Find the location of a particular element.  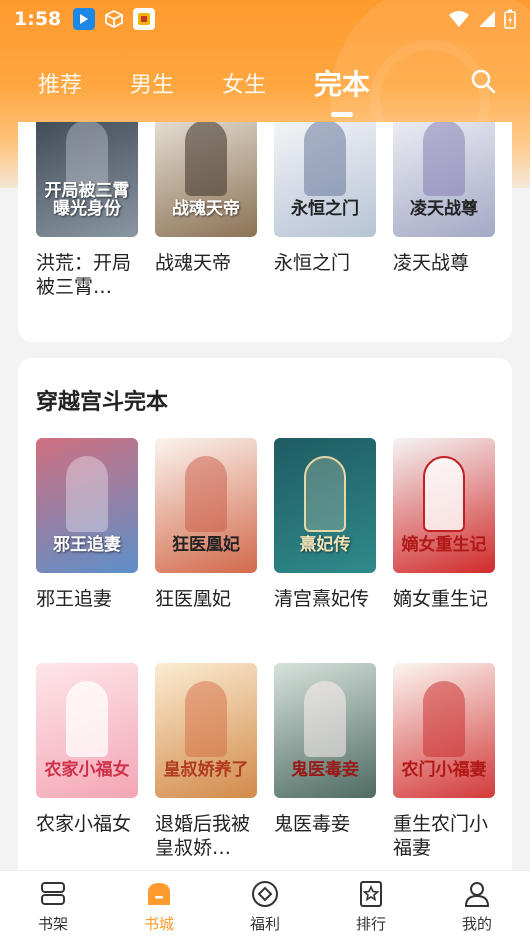

search-icon is located at coordinates (483, 81).